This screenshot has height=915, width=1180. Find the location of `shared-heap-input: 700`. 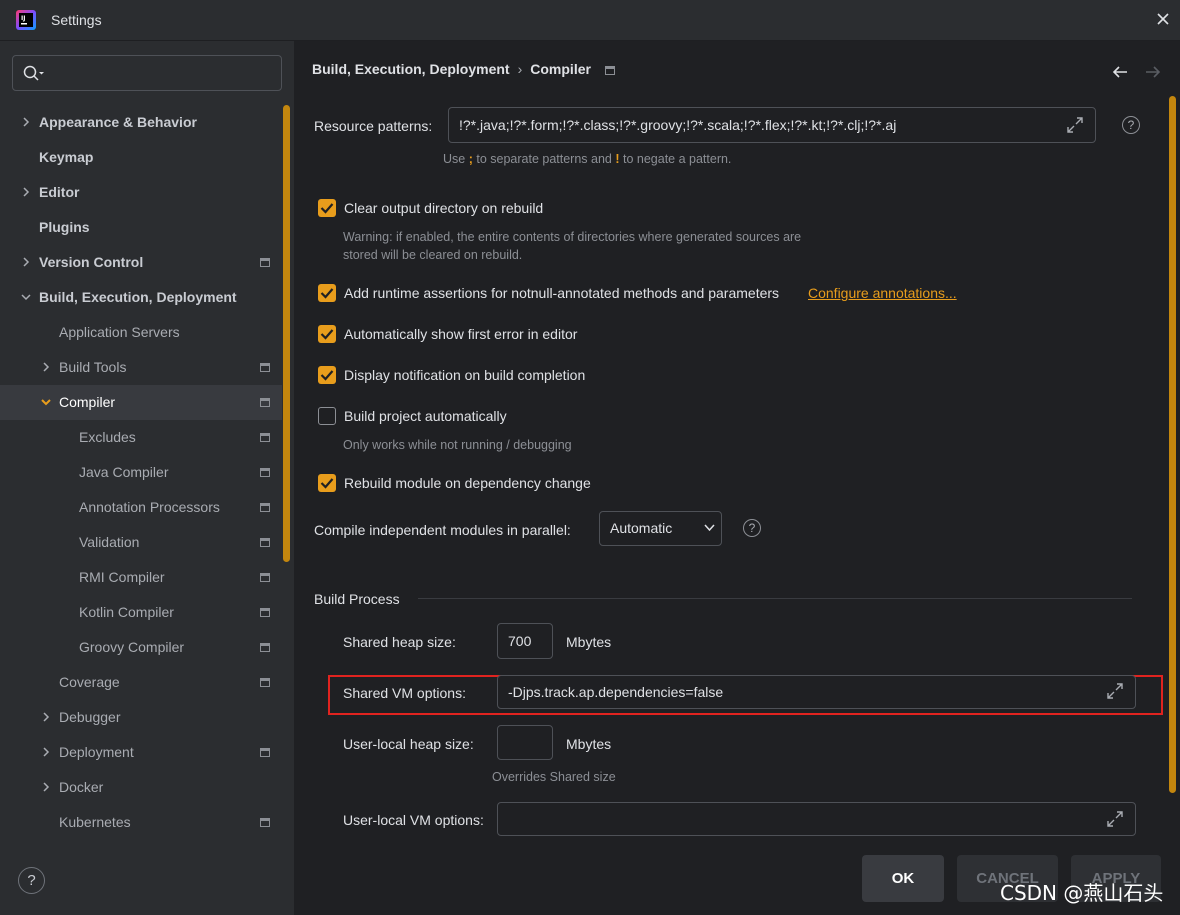

shared-heap-input: 700 is located at coordinates (525, 641).